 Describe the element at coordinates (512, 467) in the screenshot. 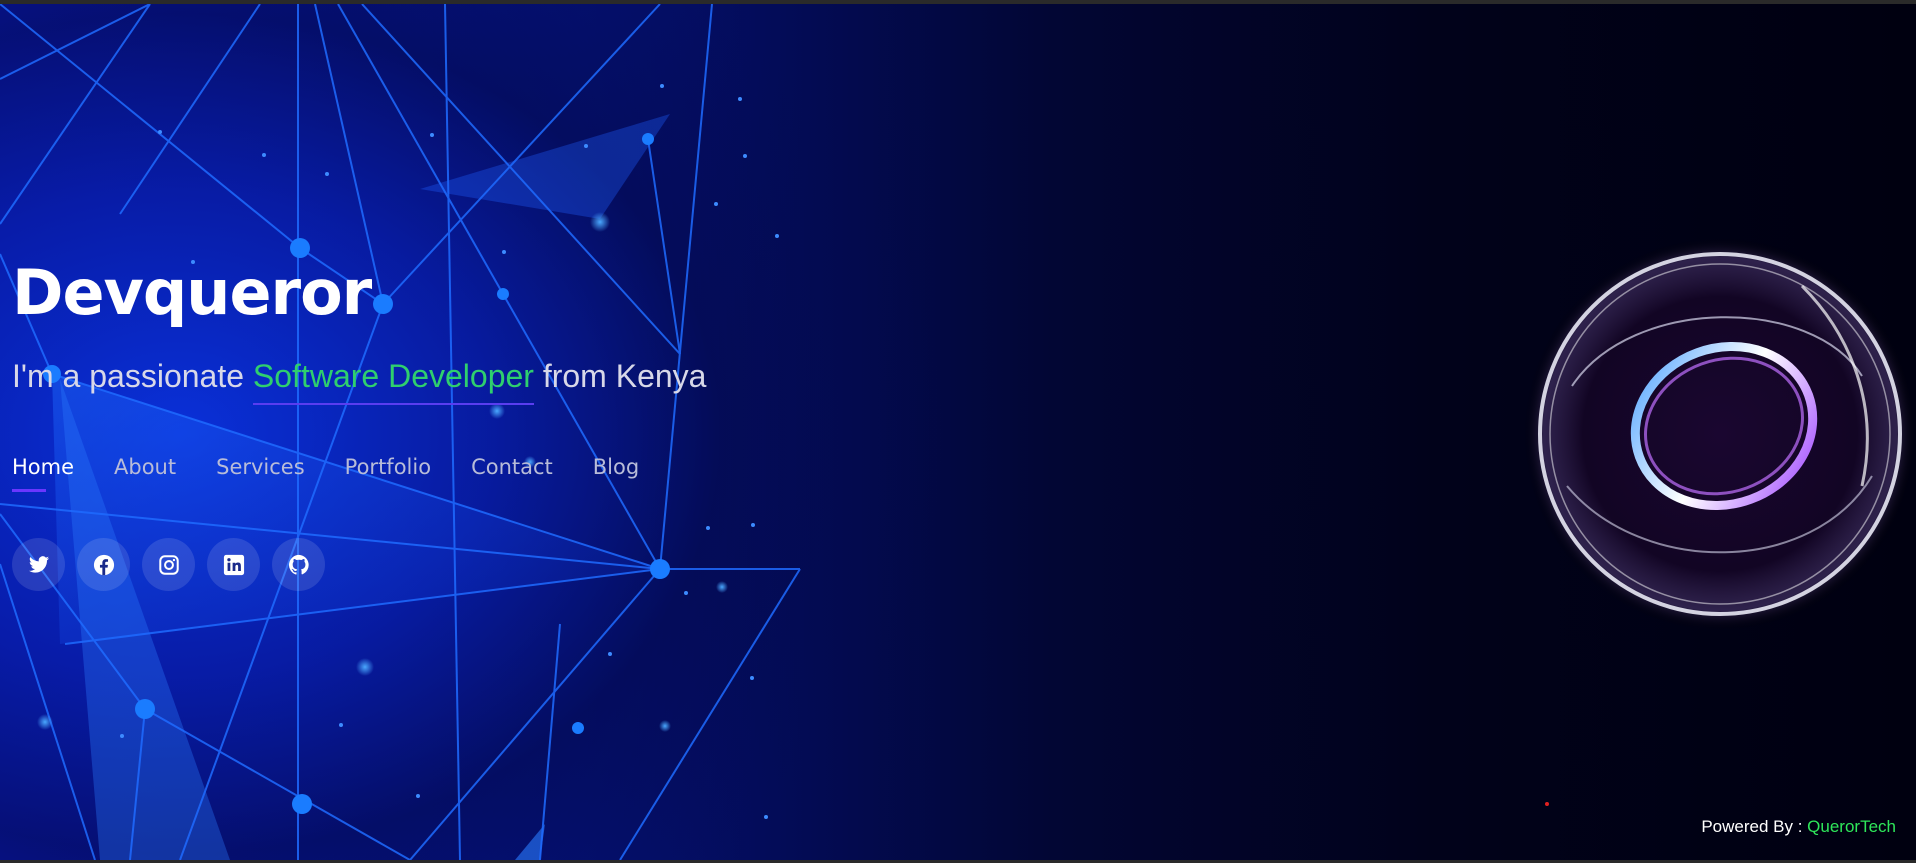

I see `nav-item-contact: Contact` at that location.